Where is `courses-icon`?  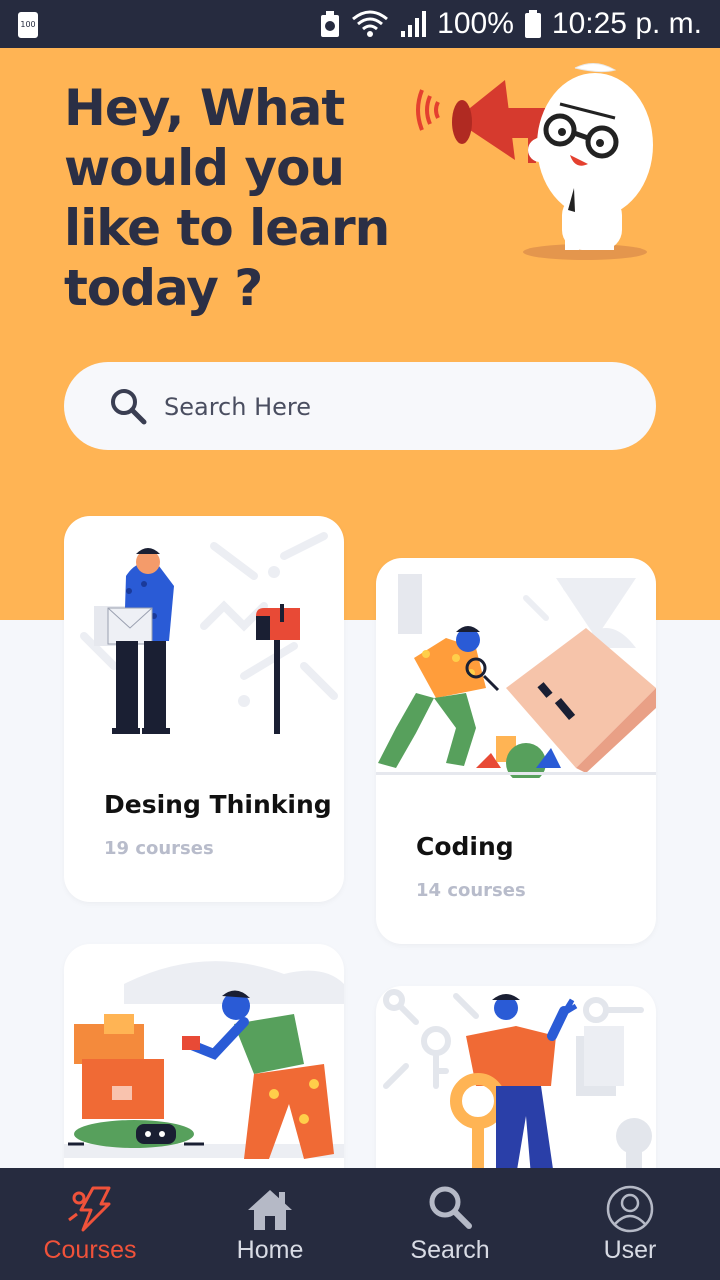 courses-icon is located at coordinates (89, 1209).